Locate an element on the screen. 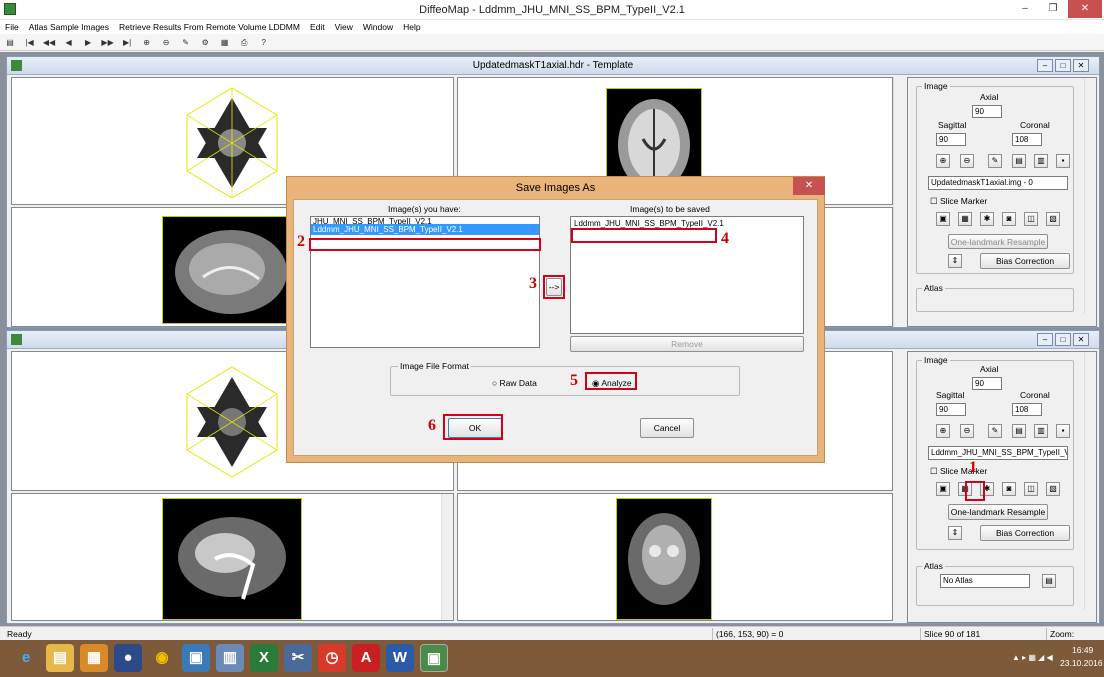  list-item-selected: Lddmm_JHU_MNI_SS_BPM_TypeII_V2.1 is located at coordinates (425, 229).